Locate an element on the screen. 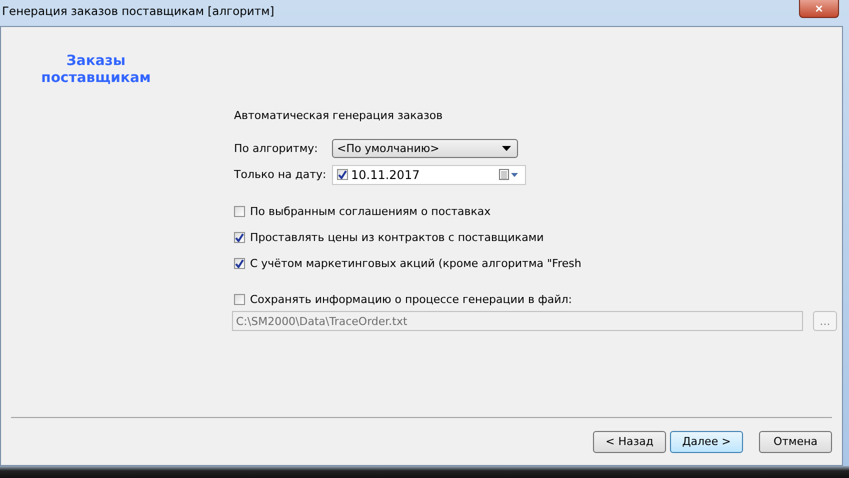 The image size is (849, 478). algorithm-dropdown: <По умолчанию> is located at coordinates (425, 148).